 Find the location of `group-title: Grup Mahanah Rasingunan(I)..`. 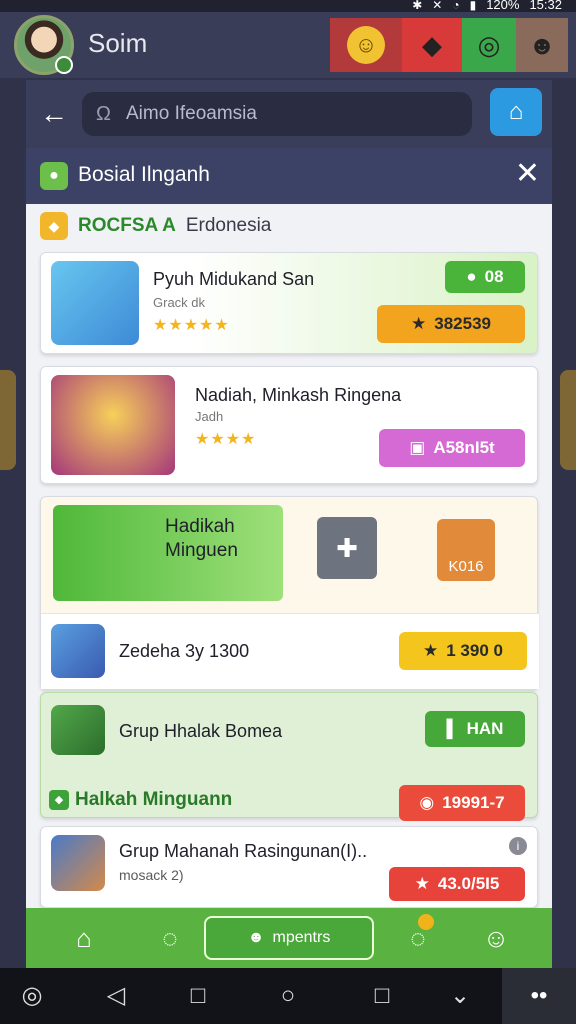

group-title: Grup Mahanah Rasingunan(I).. is located at coordinates (243, 851).